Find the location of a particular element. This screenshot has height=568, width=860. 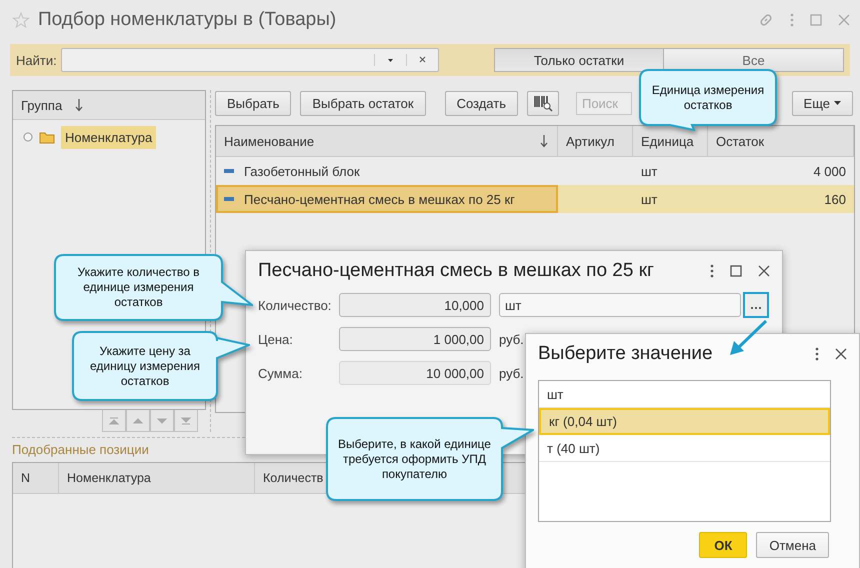

last-icon is located at coordinates (186, 420).